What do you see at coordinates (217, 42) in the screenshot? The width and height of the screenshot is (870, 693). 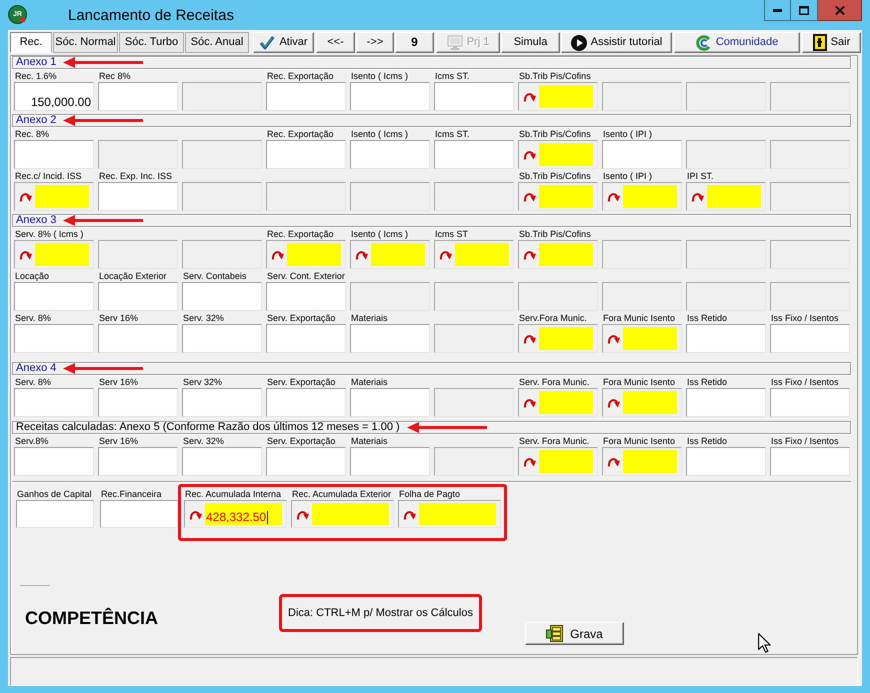 I see `tab: Sóc. Anual` at bounding box center [217, 42].